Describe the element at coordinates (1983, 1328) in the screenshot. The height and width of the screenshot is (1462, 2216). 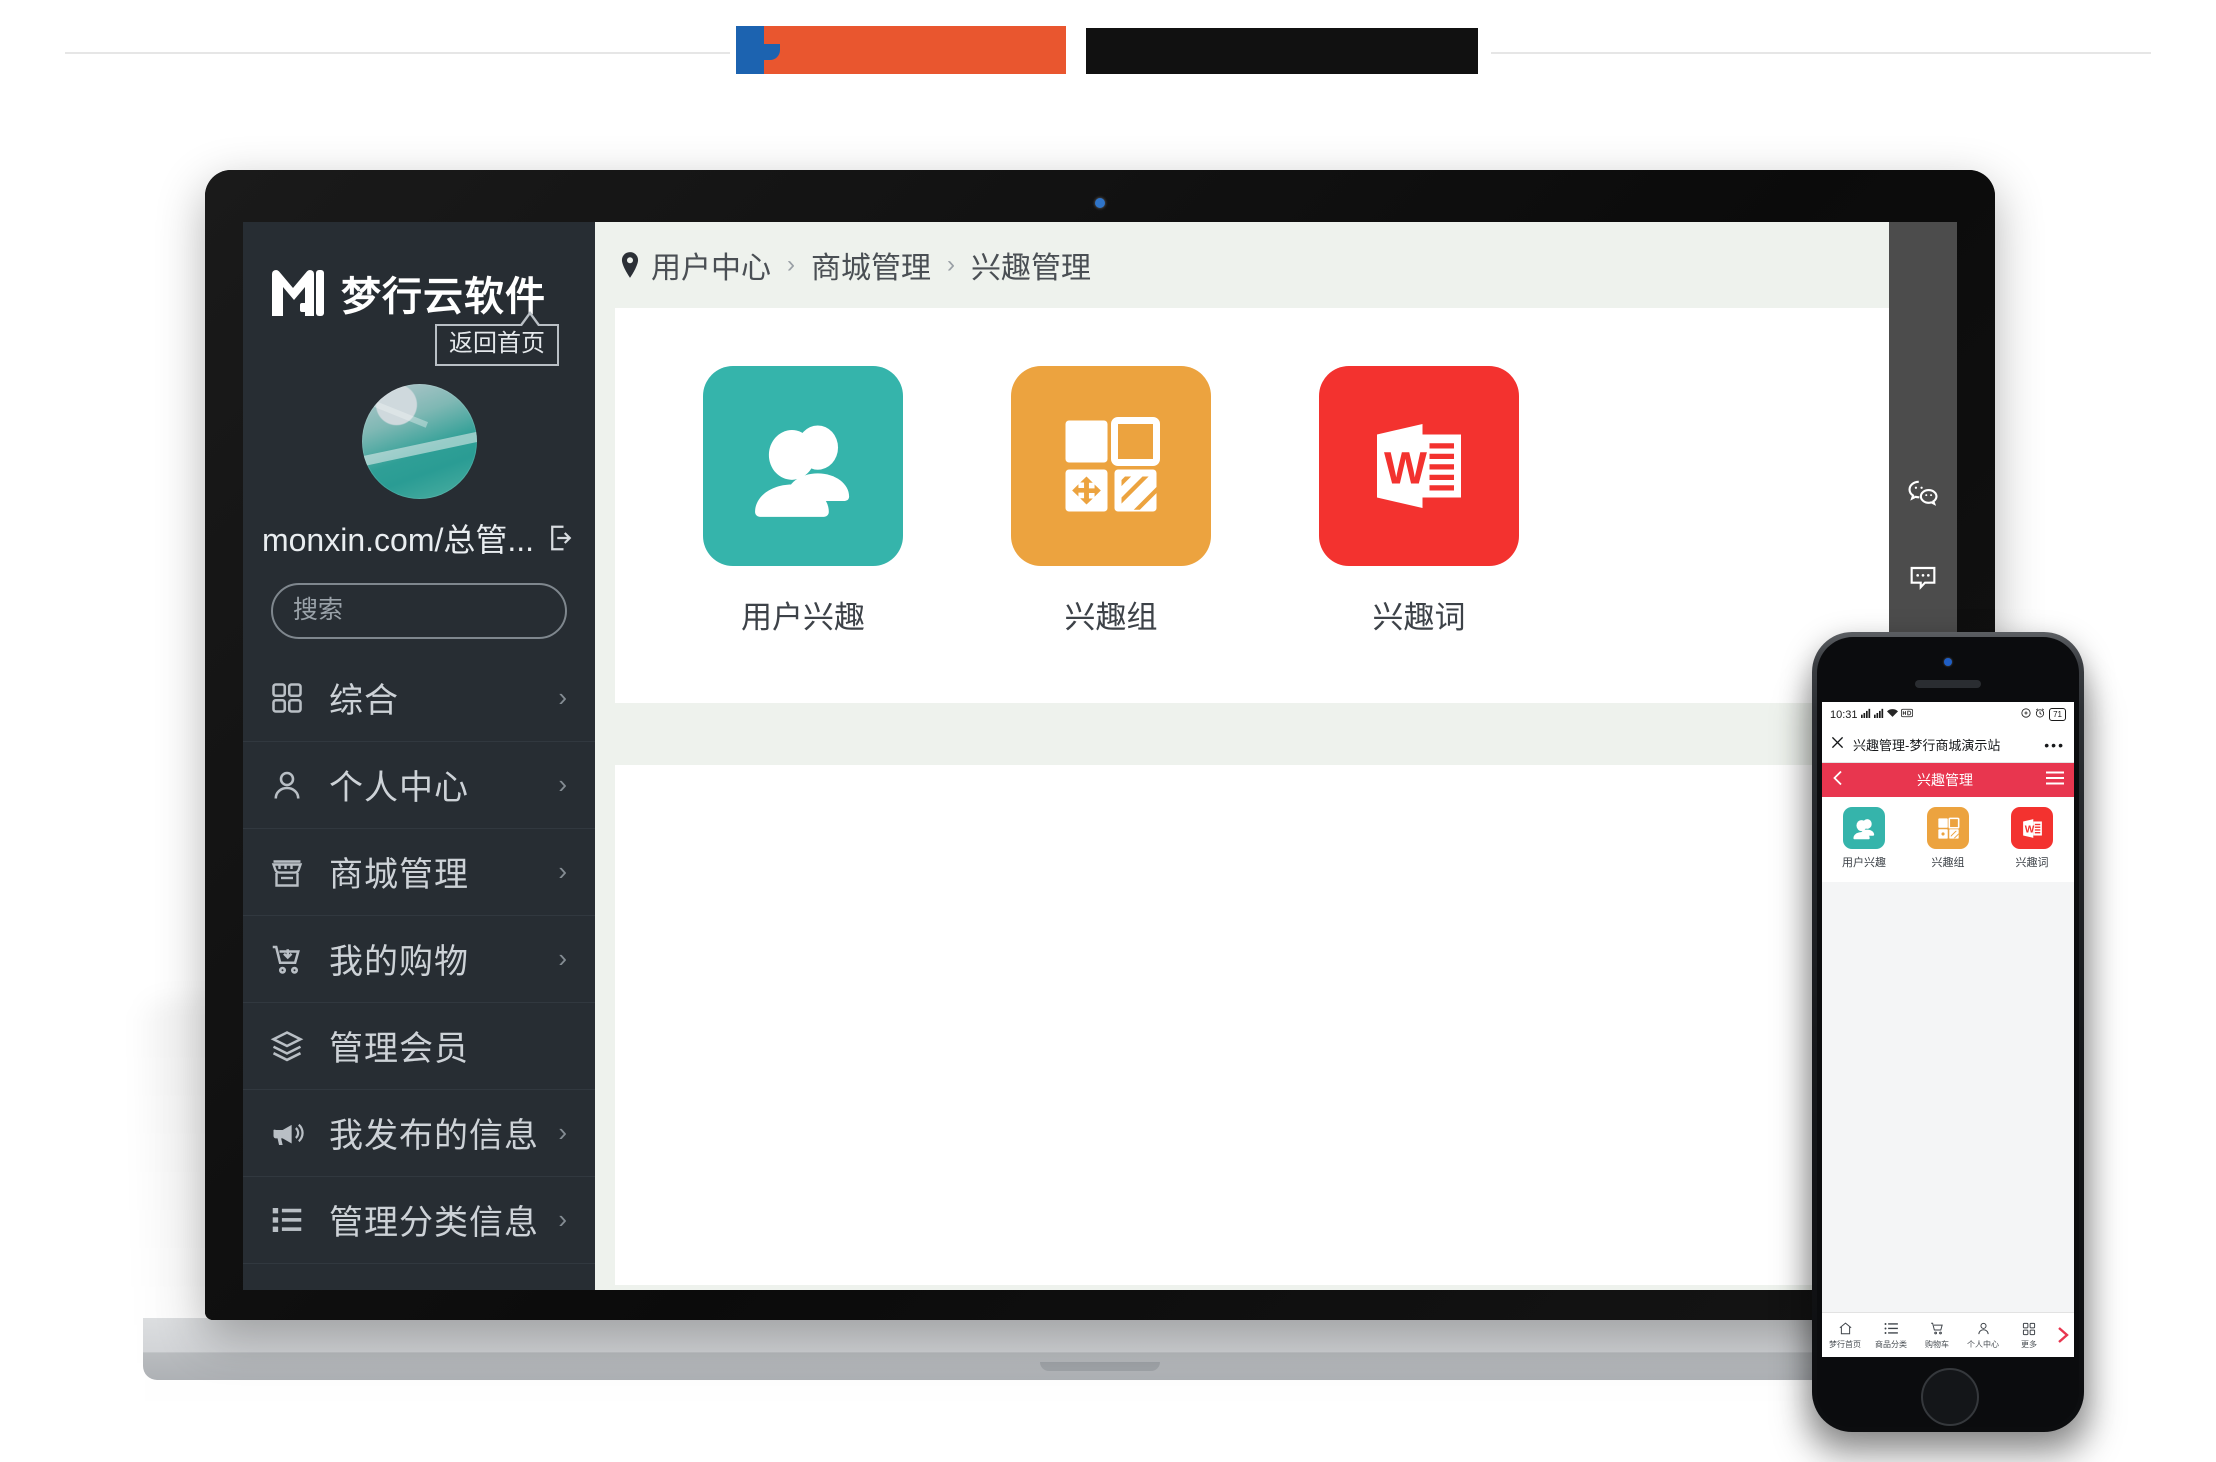
I see `user-icon` at that location.